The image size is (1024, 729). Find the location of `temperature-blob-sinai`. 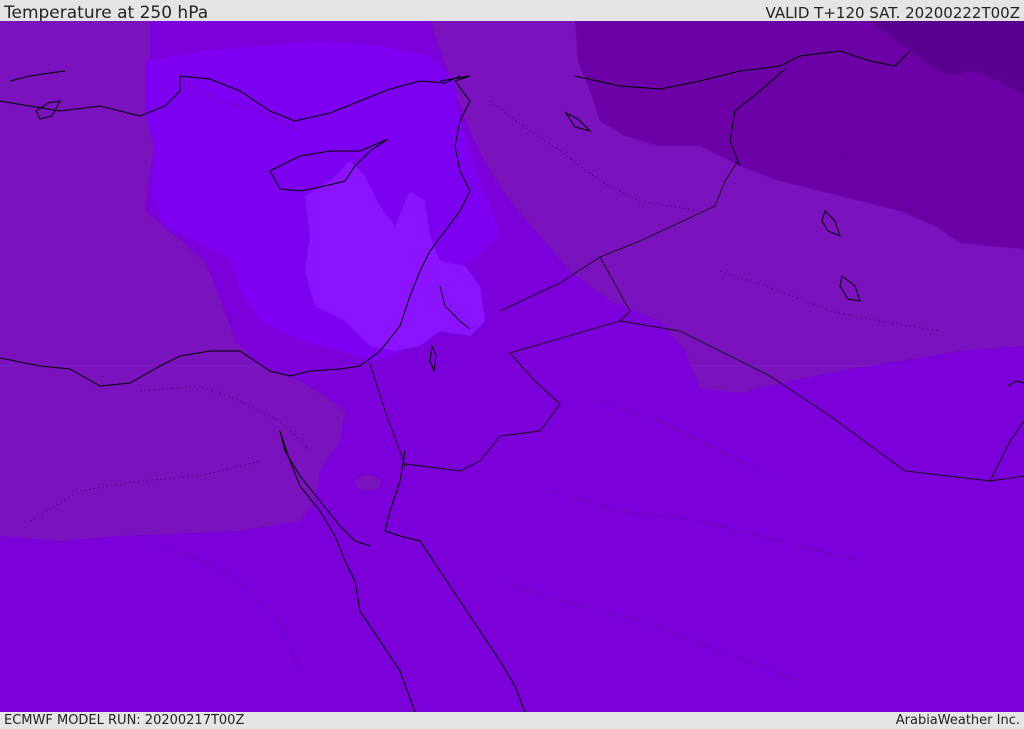

temperature-blob-sinai is located at coordinates (368, 483).